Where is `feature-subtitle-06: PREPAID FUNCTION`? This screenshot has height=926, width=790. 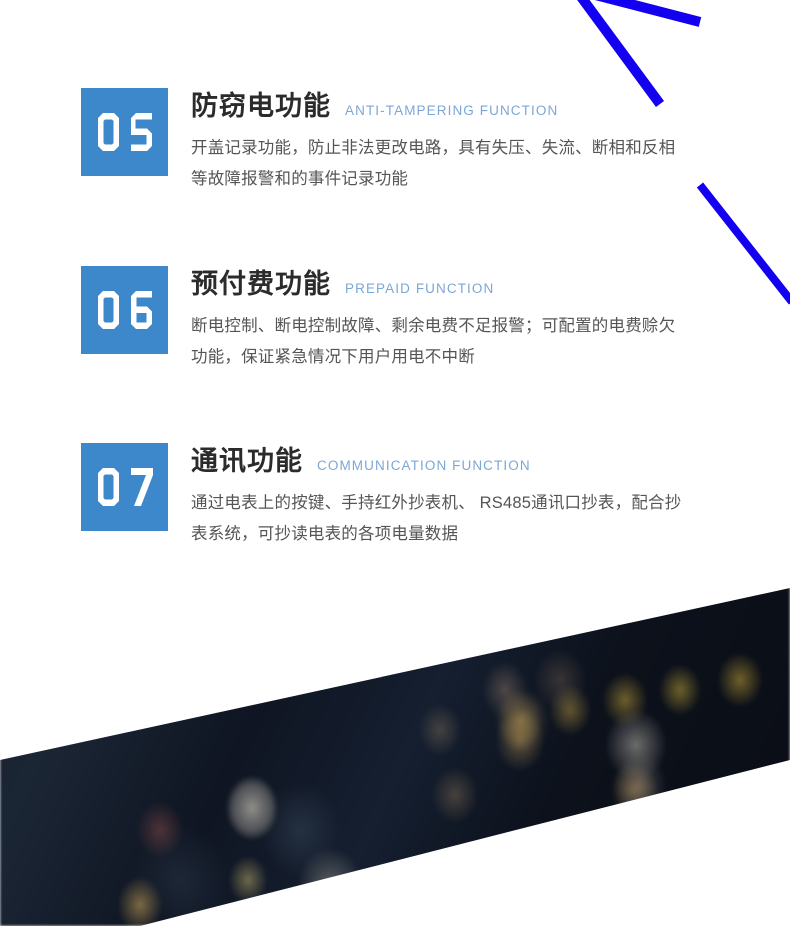
feature-subtitle-06: PREPAID FUNCTION is located at coordinates (420, 288).